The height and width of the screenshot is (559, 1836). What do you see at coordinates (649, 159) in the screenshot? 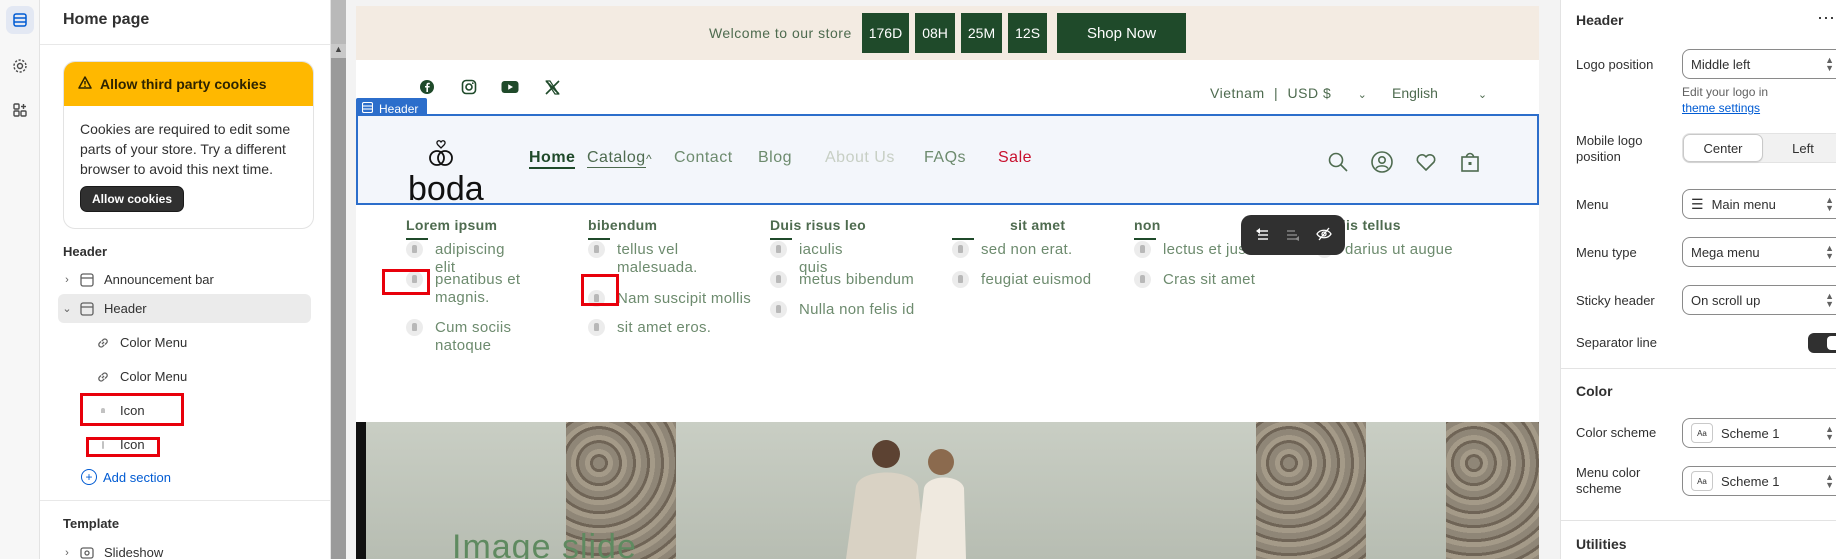
I see `chevron-up-icon: ^` at bounding box center [649, 159].